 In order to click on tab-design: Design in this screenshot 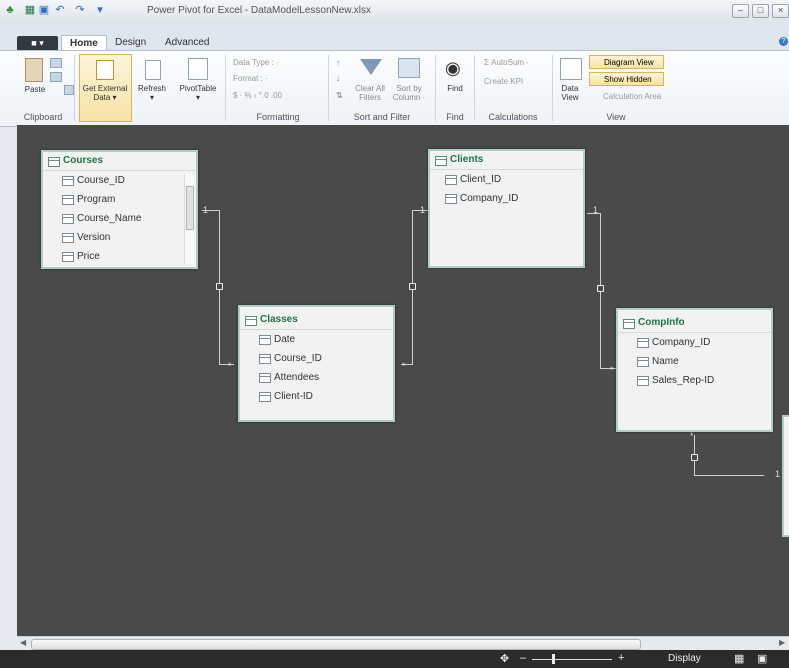, I will do `click(130, 42)`.